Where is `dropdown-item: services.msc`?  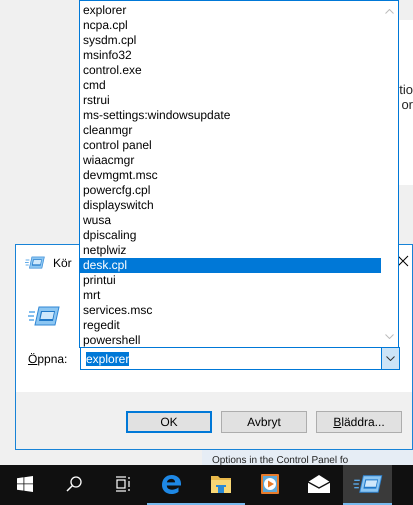
dropdown-item: services.msc is located at coordinates (230, 310).